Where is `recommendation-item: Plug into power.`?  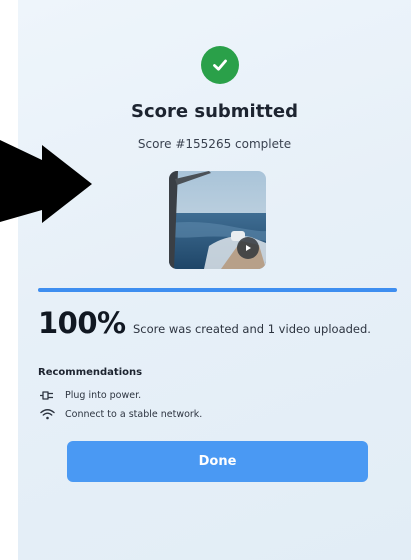
recommendation-item: Plug into power. is located at coordinates (89, 395).